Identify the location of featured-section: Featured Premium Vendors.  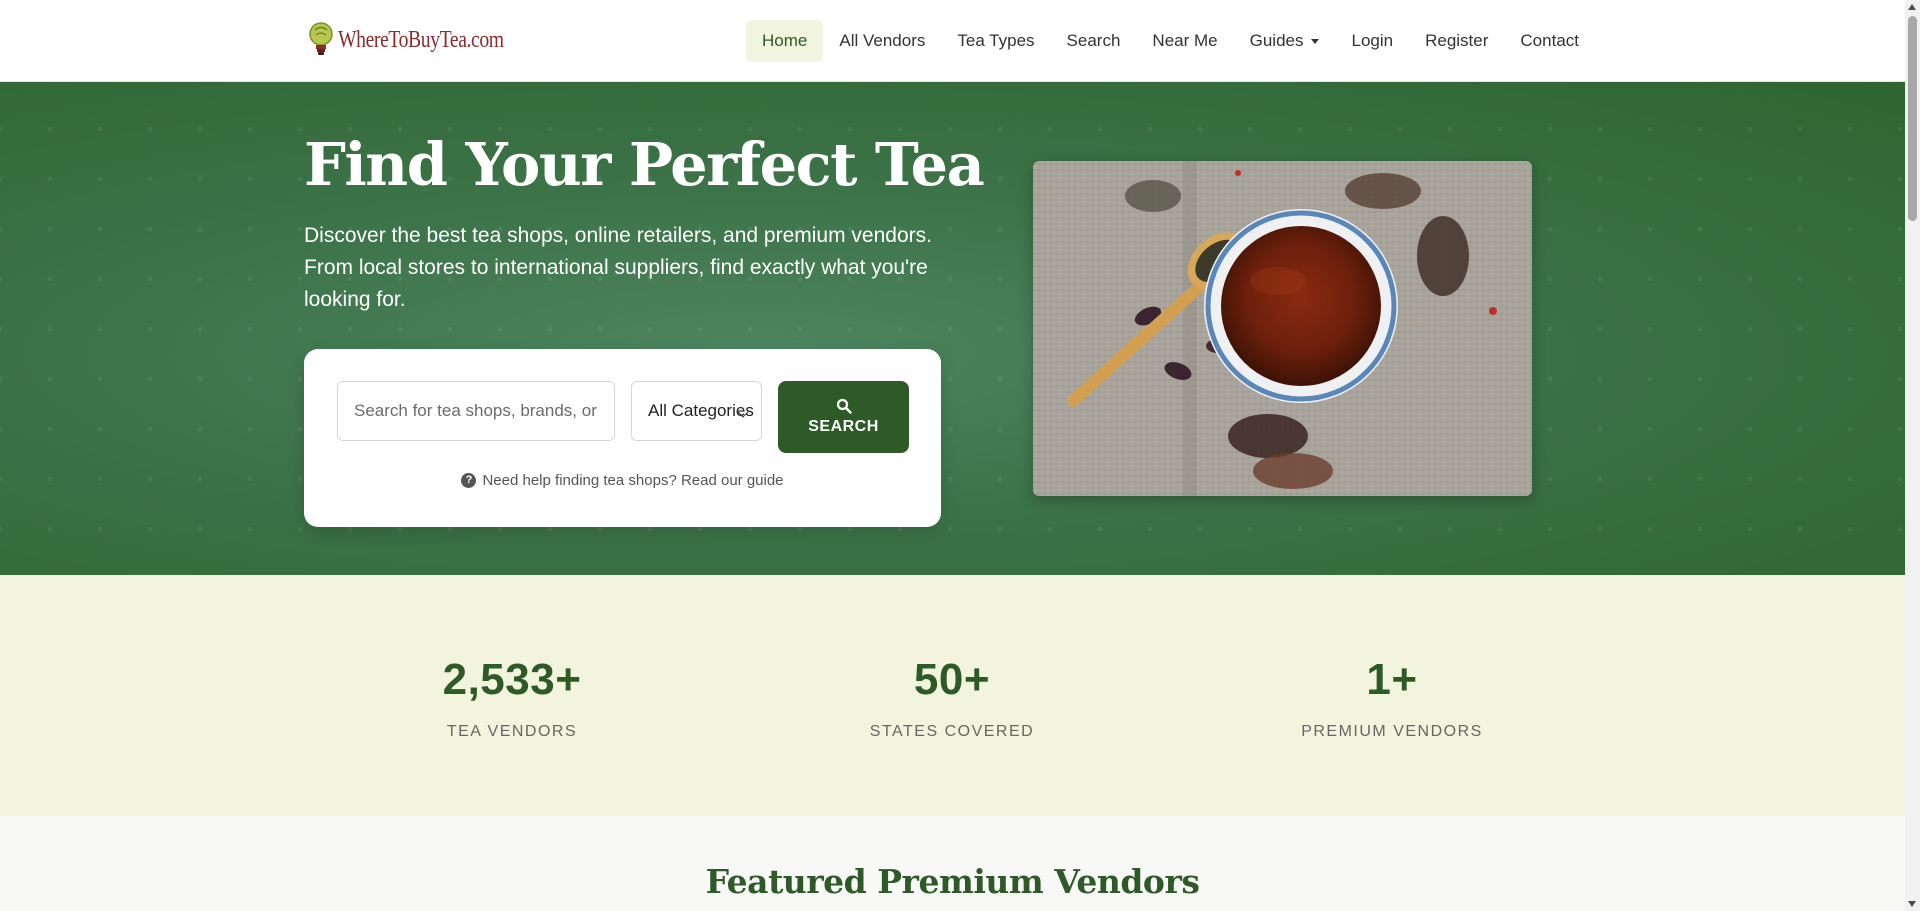
(952, 863).